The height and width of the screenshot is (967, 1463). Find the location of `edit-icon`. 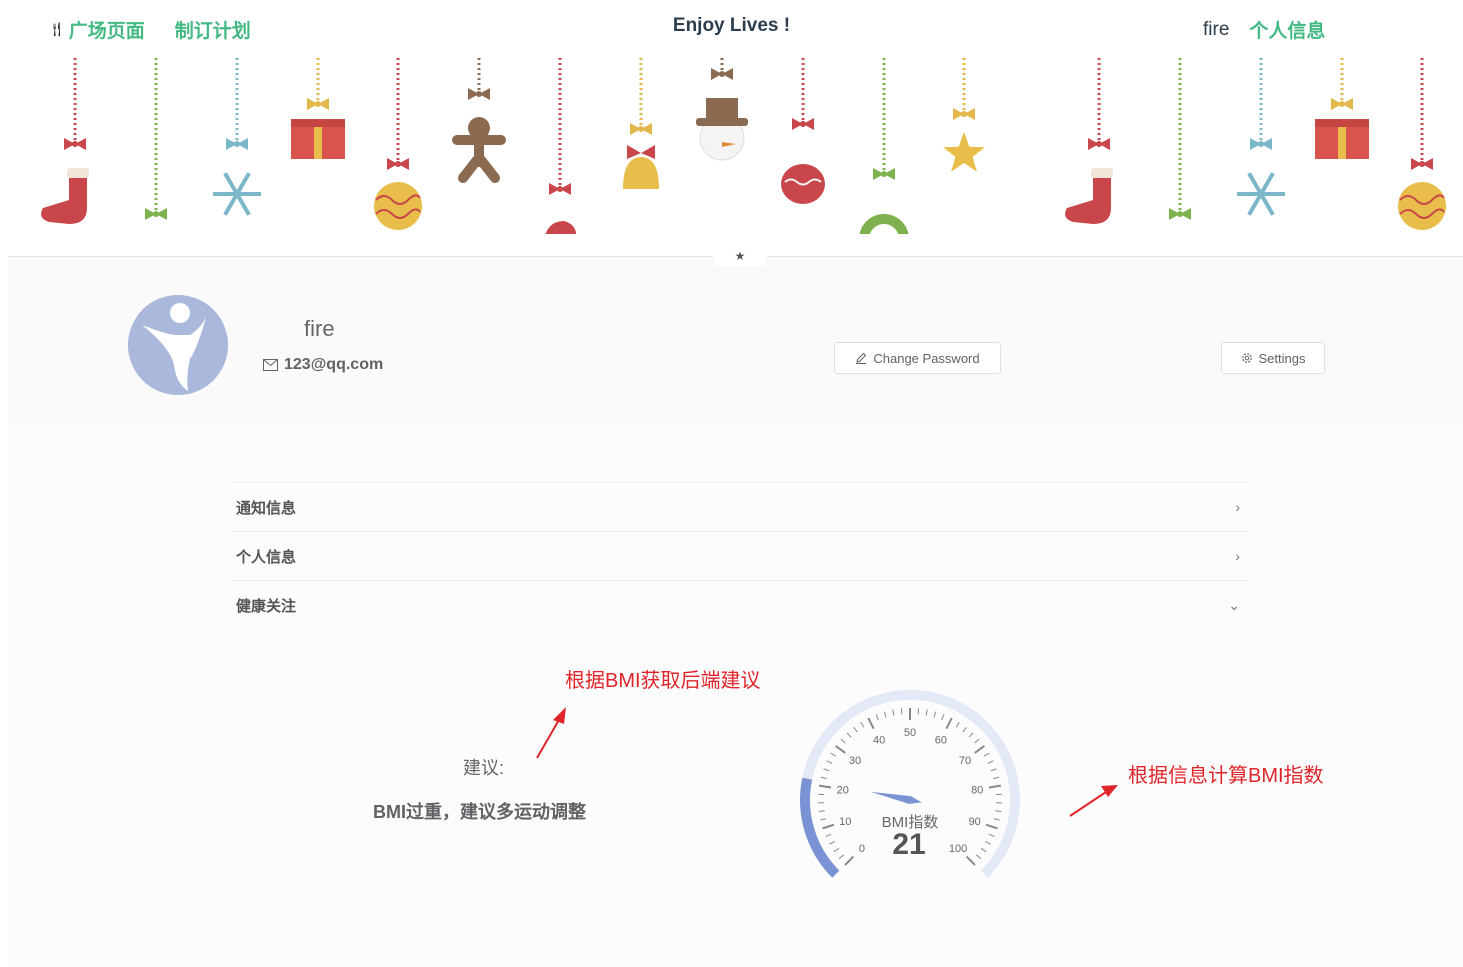

edit-icon is located at coordinates (861, 358).